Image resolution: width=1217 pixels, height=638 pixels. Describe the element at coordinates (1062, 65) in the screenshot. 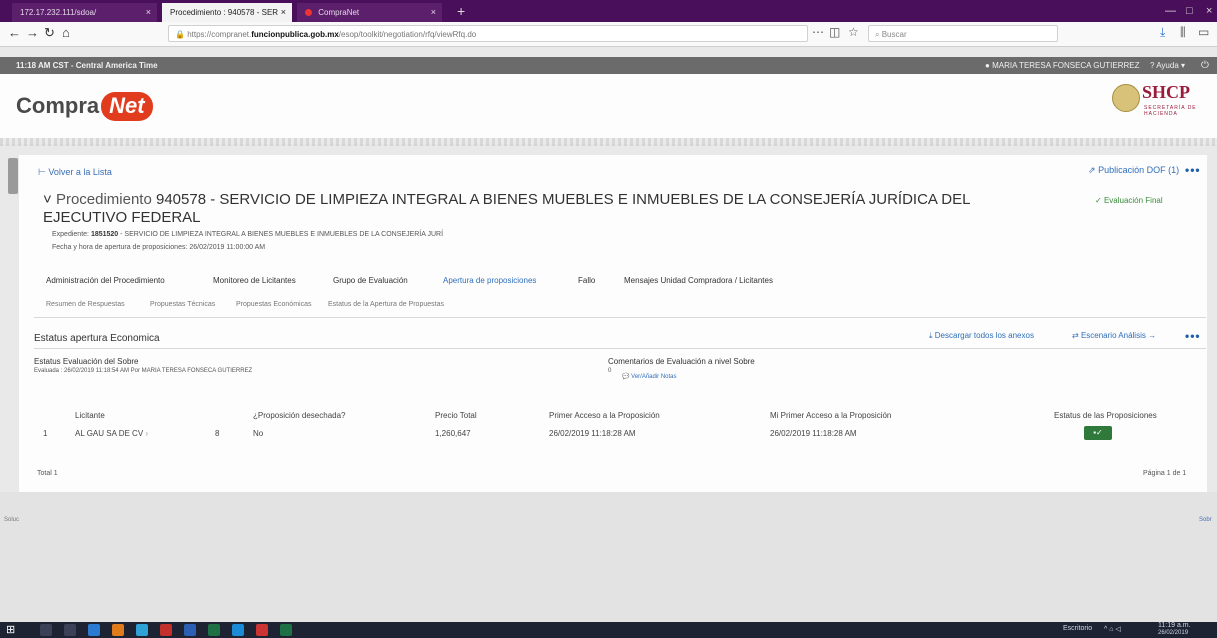

I see `user-menu: ● MARIA TERESA FONSECA GUTIERREZ` at that location.